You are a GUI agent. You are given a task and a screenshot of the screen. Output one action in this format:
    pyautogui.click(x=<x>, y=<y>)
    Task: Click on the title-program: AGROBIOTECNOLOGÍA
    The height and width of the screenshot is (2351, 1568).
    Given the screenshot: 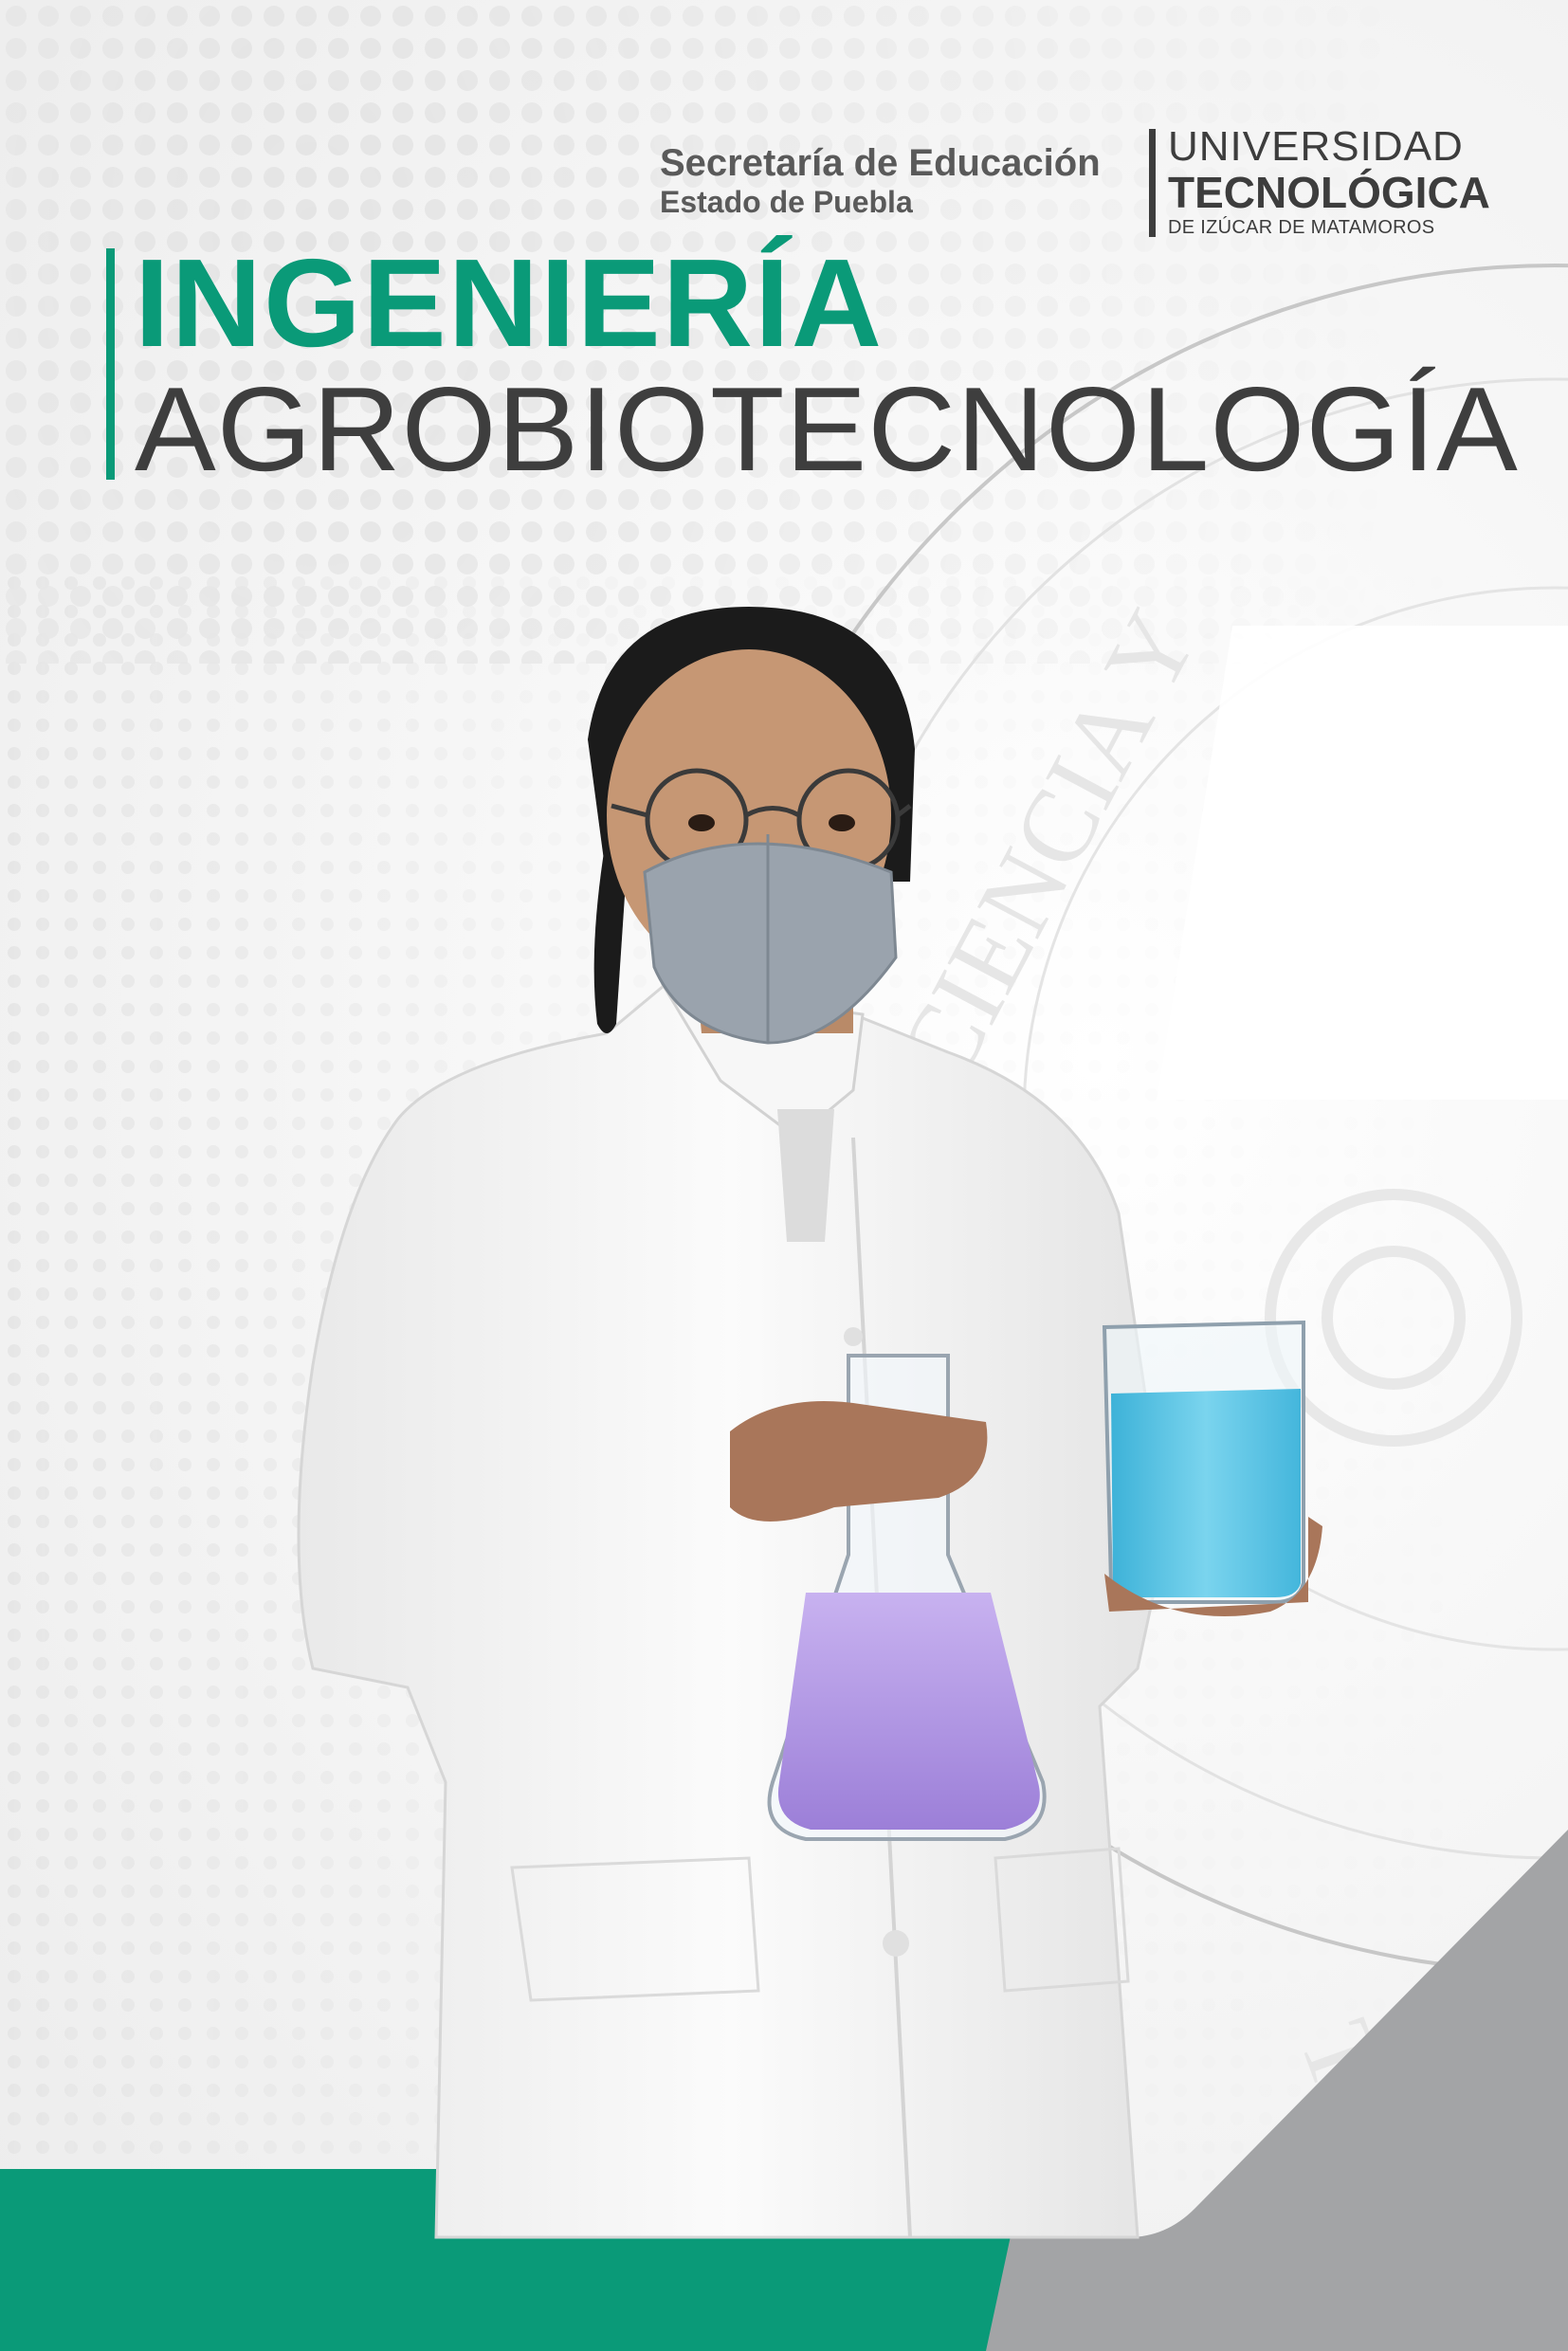 What is the action you would take?
    pyautogui.click(x=827, y=429)
    